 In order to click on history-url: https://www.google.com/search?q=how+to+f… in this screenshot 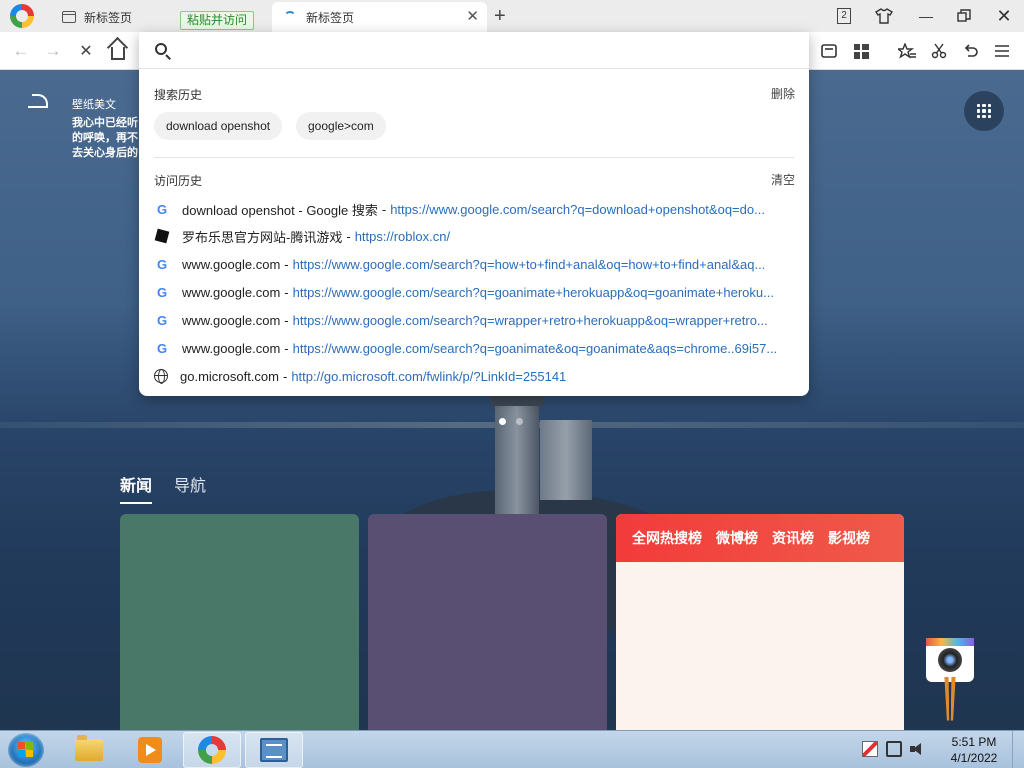, I will do `click(529, 264)`.